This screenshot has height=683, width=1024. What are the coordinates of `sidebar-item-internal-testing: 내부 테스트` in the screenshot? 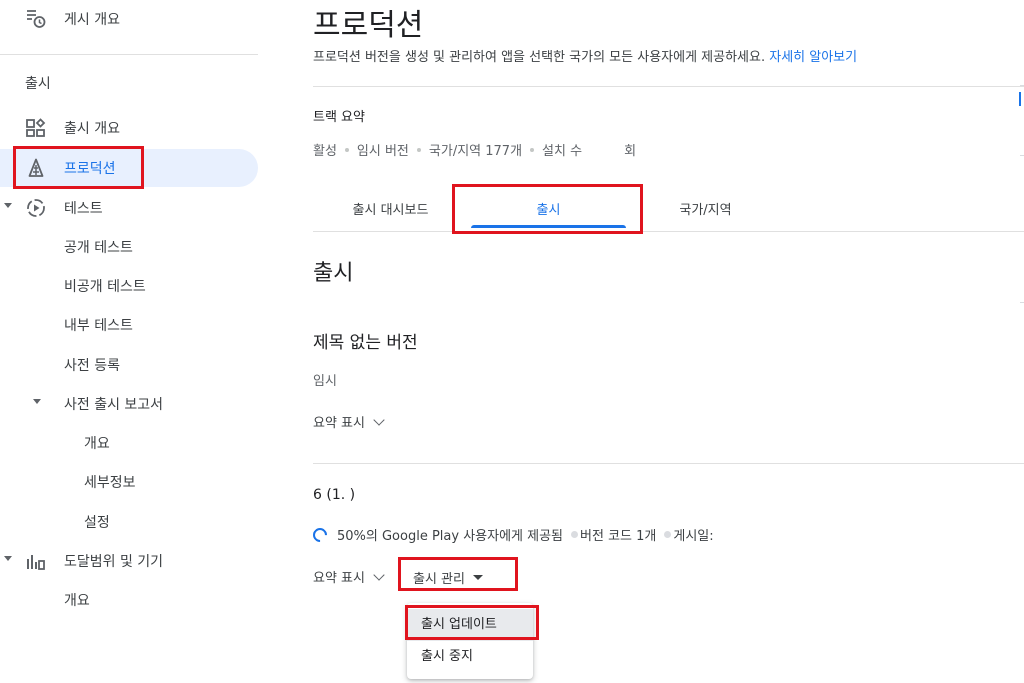 It's located at (129, 325).